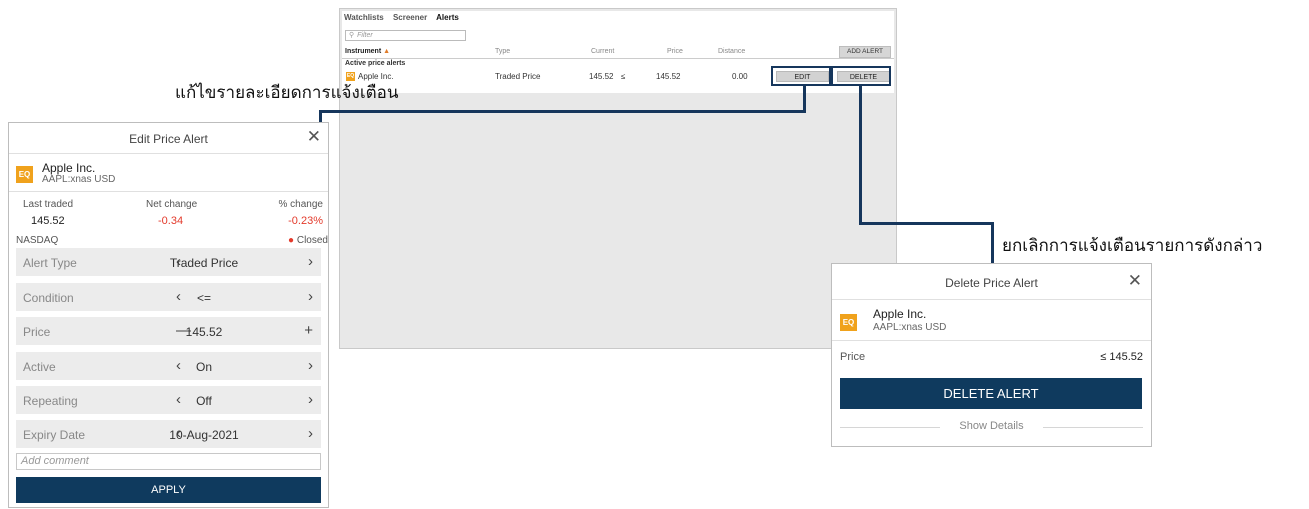 This screenshot has width=1309, height=509. Describe the element at coordinates (801, 76) in the screenshot. I see `edit-highlight` at that location.